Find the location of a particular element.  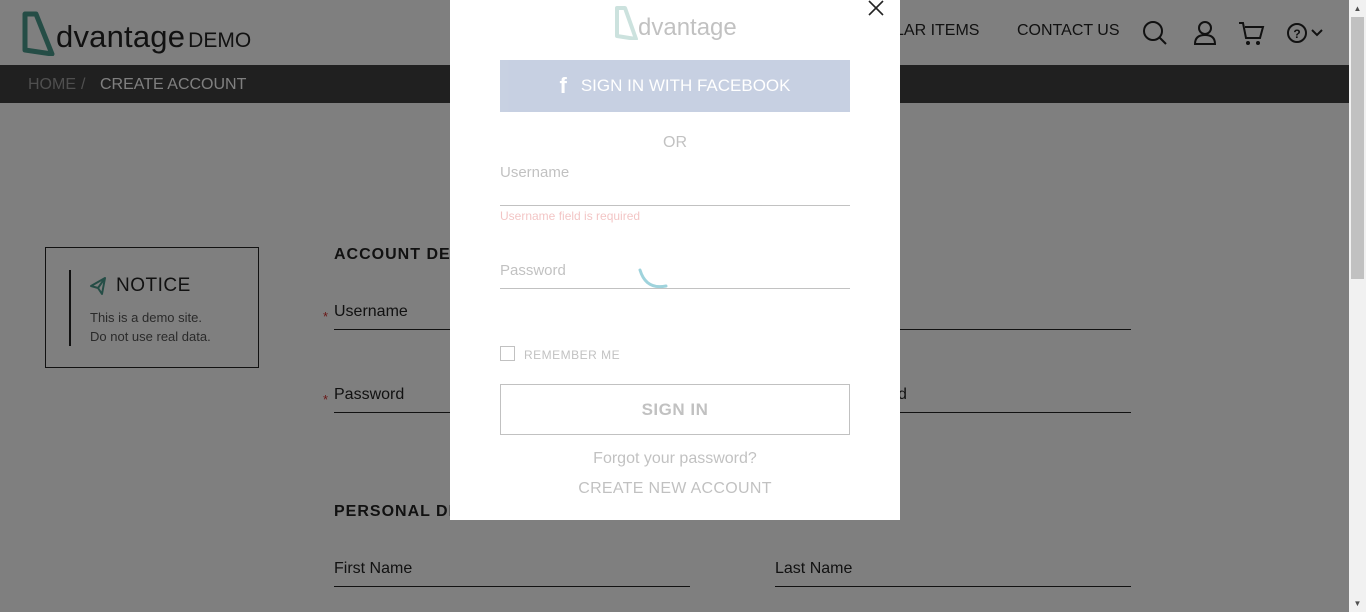

or-divider: OR is located at coordinates (675, 142).